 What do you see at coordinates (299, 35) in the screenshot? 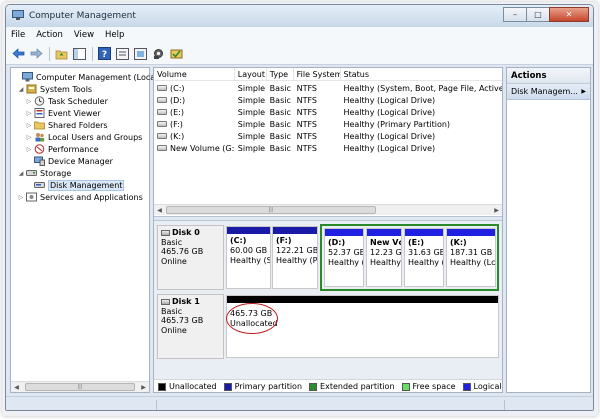
I see `menu-bar: File Action View Help` at bounding box center [299, 35].